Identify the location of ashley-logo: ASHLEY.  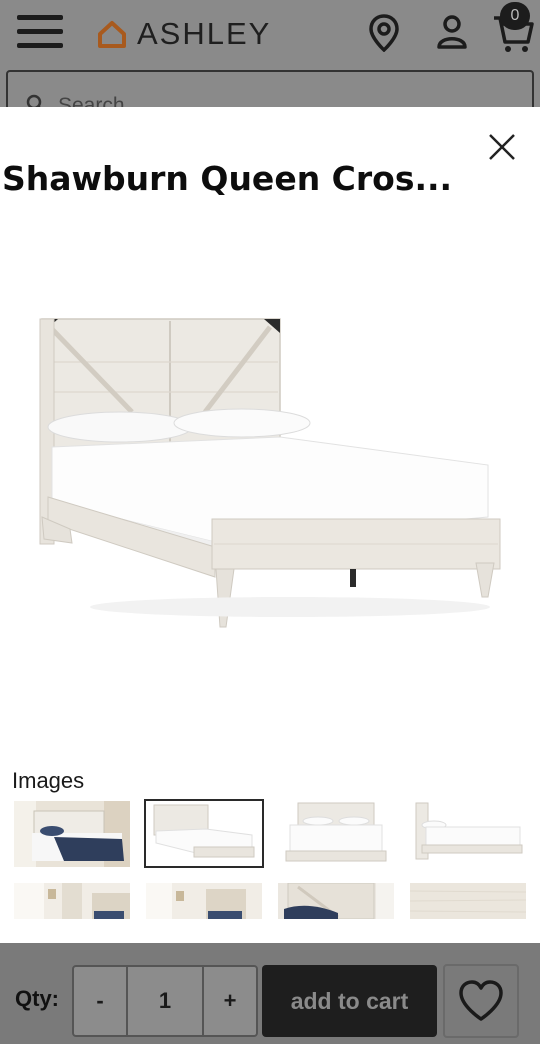
(184, 34).